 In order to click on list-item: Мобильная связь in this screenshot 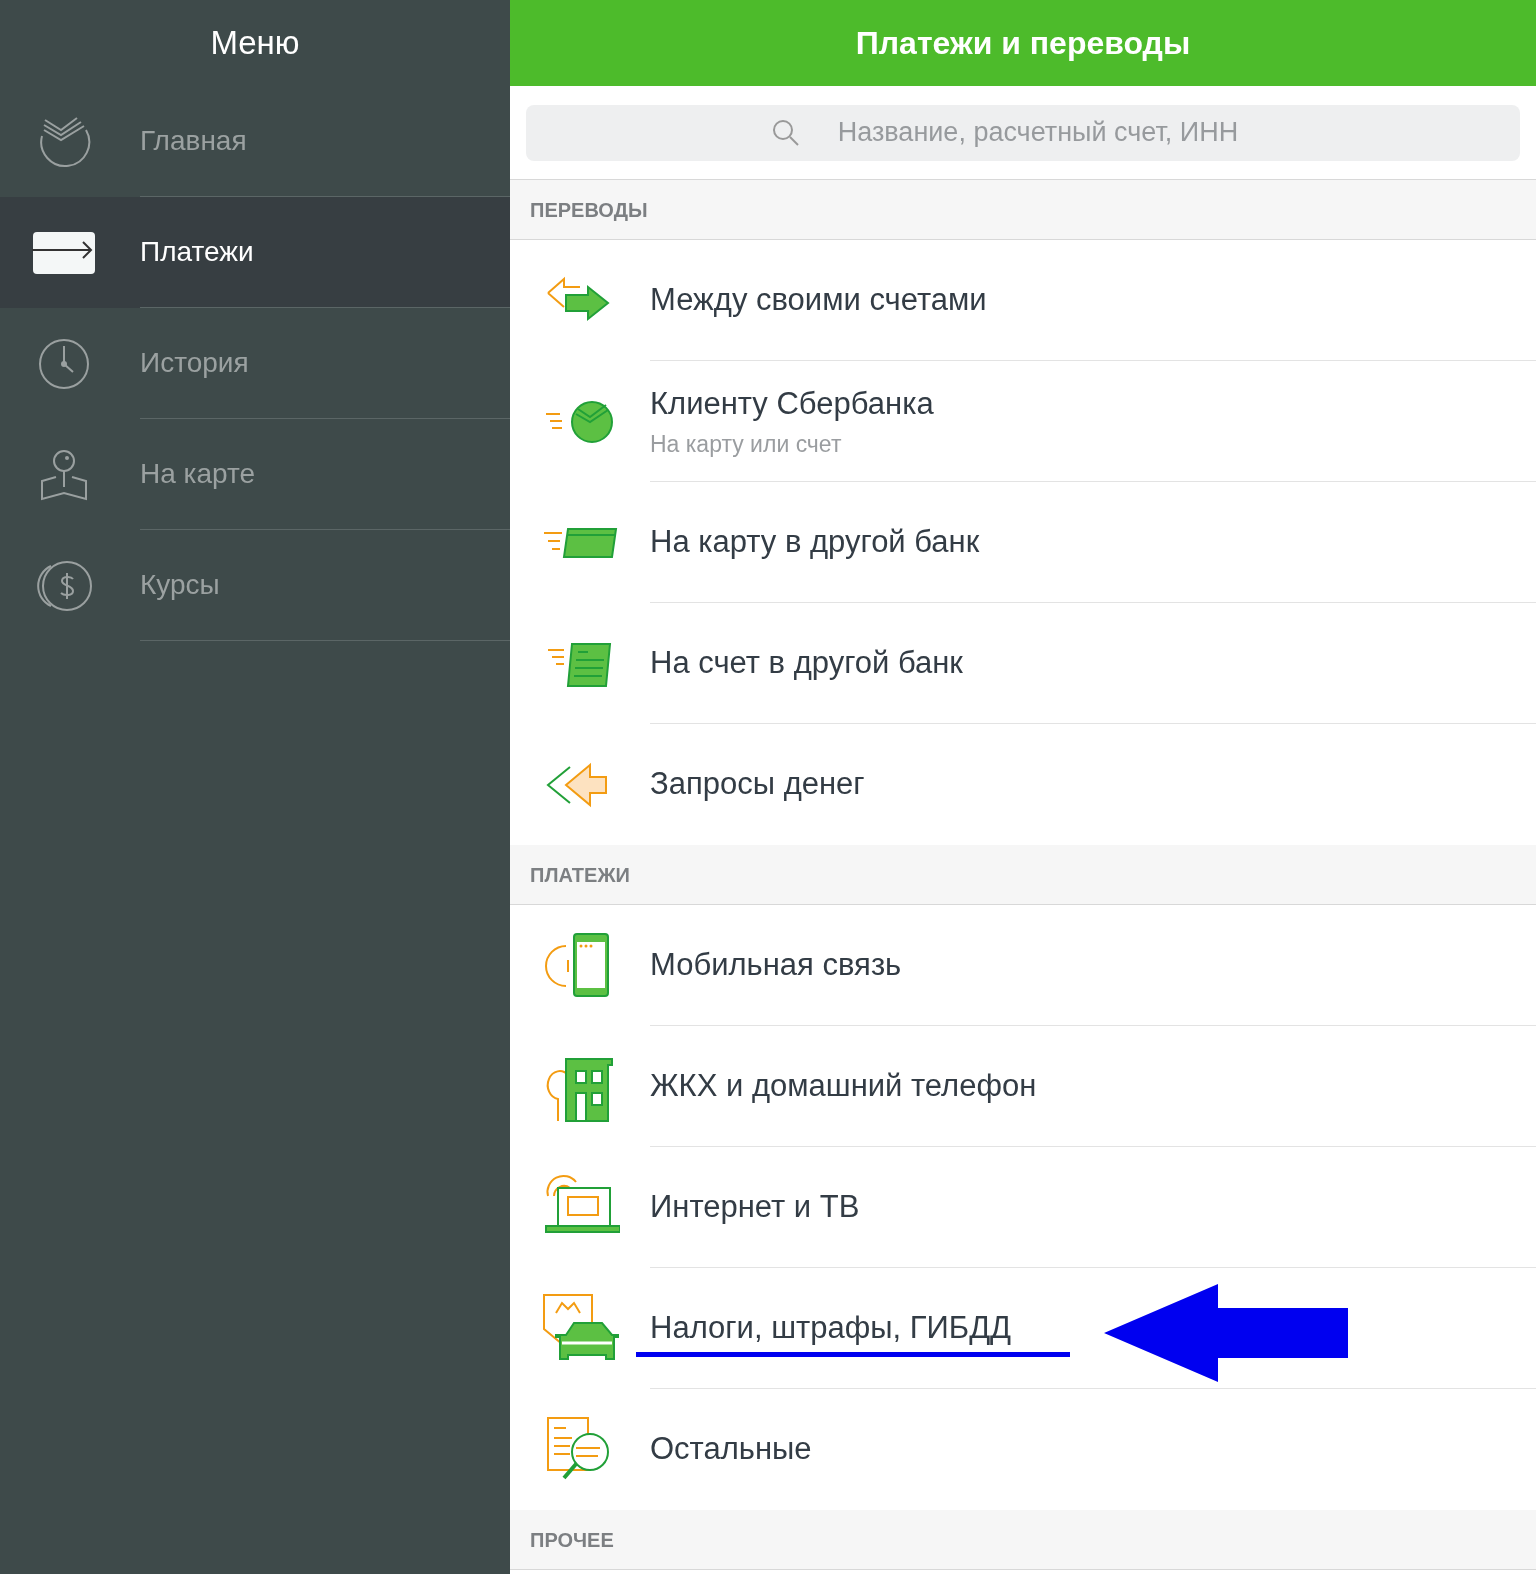, I will do `click(1023, 965)`.